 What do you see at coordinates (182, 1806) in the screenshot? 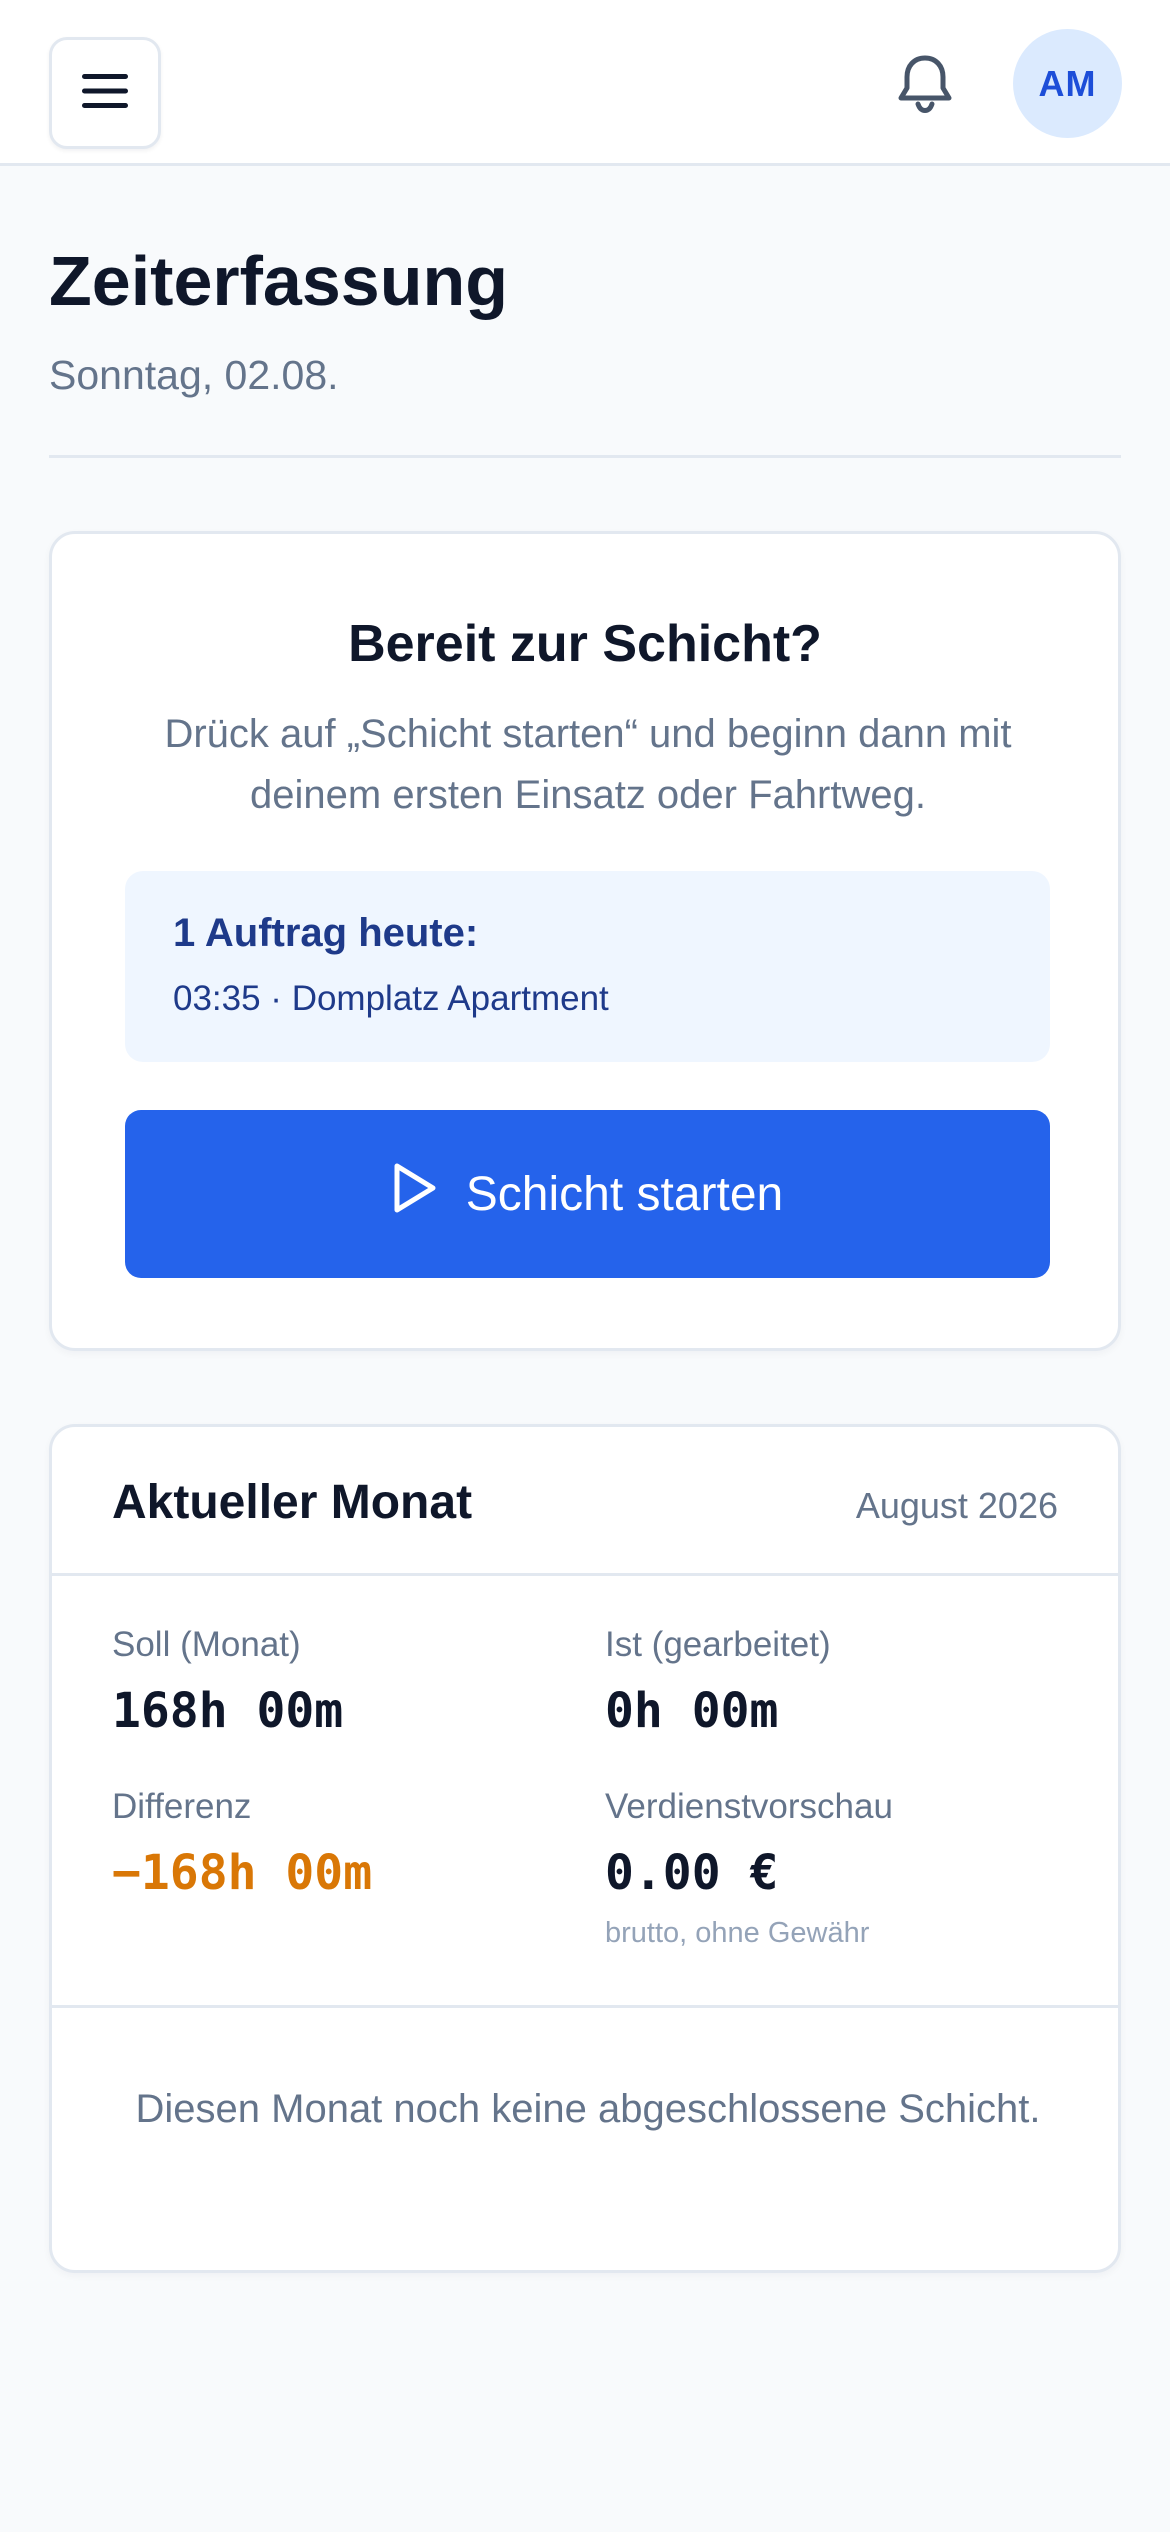
I see `difference-label: Differenz` at bounding box center [182, 1806].